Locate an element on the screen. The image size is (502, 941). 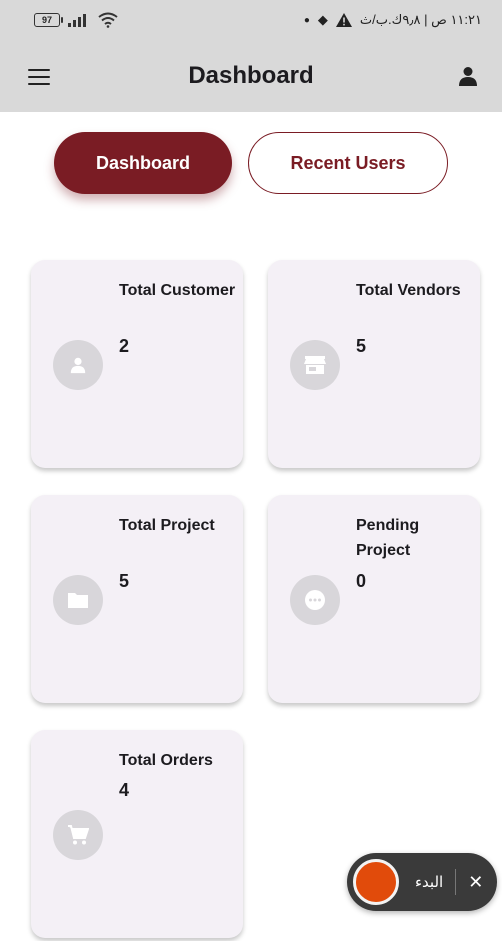
warning-icon is located at coordinates (343, 20).